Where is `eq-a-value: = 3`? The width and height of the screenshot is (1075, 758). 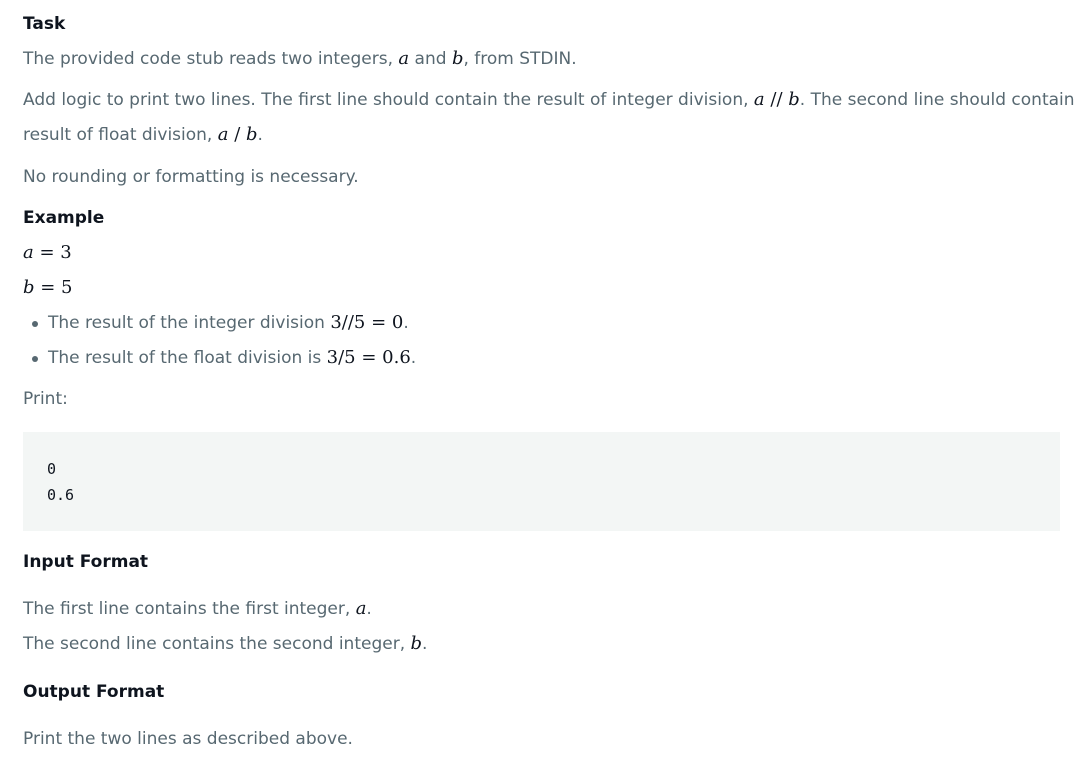
eq-a-value: = 3 is located at coordinates (52, 252).